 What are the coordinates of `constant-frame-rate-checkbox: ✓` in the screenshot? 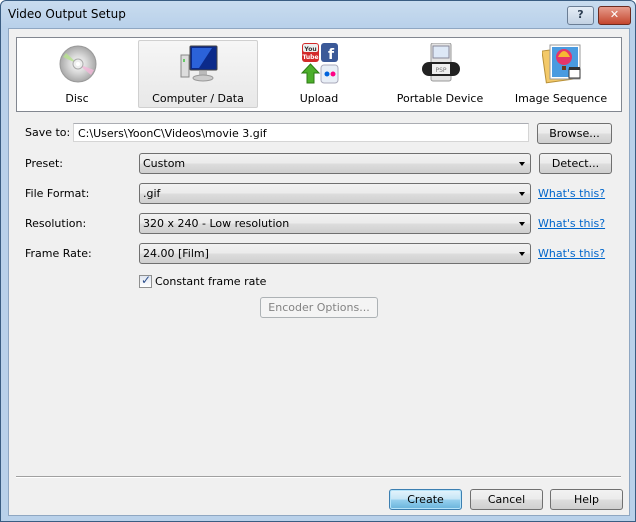 It's located at (145, 280).